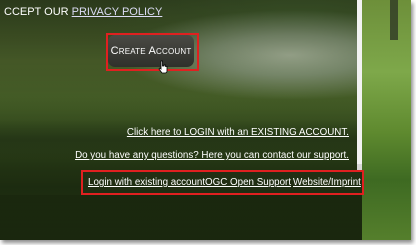  Describe the element at coordinates (117, 12) in the screenshot. I see `privacy-policy-link: PRIVACY POLICY` at that location.